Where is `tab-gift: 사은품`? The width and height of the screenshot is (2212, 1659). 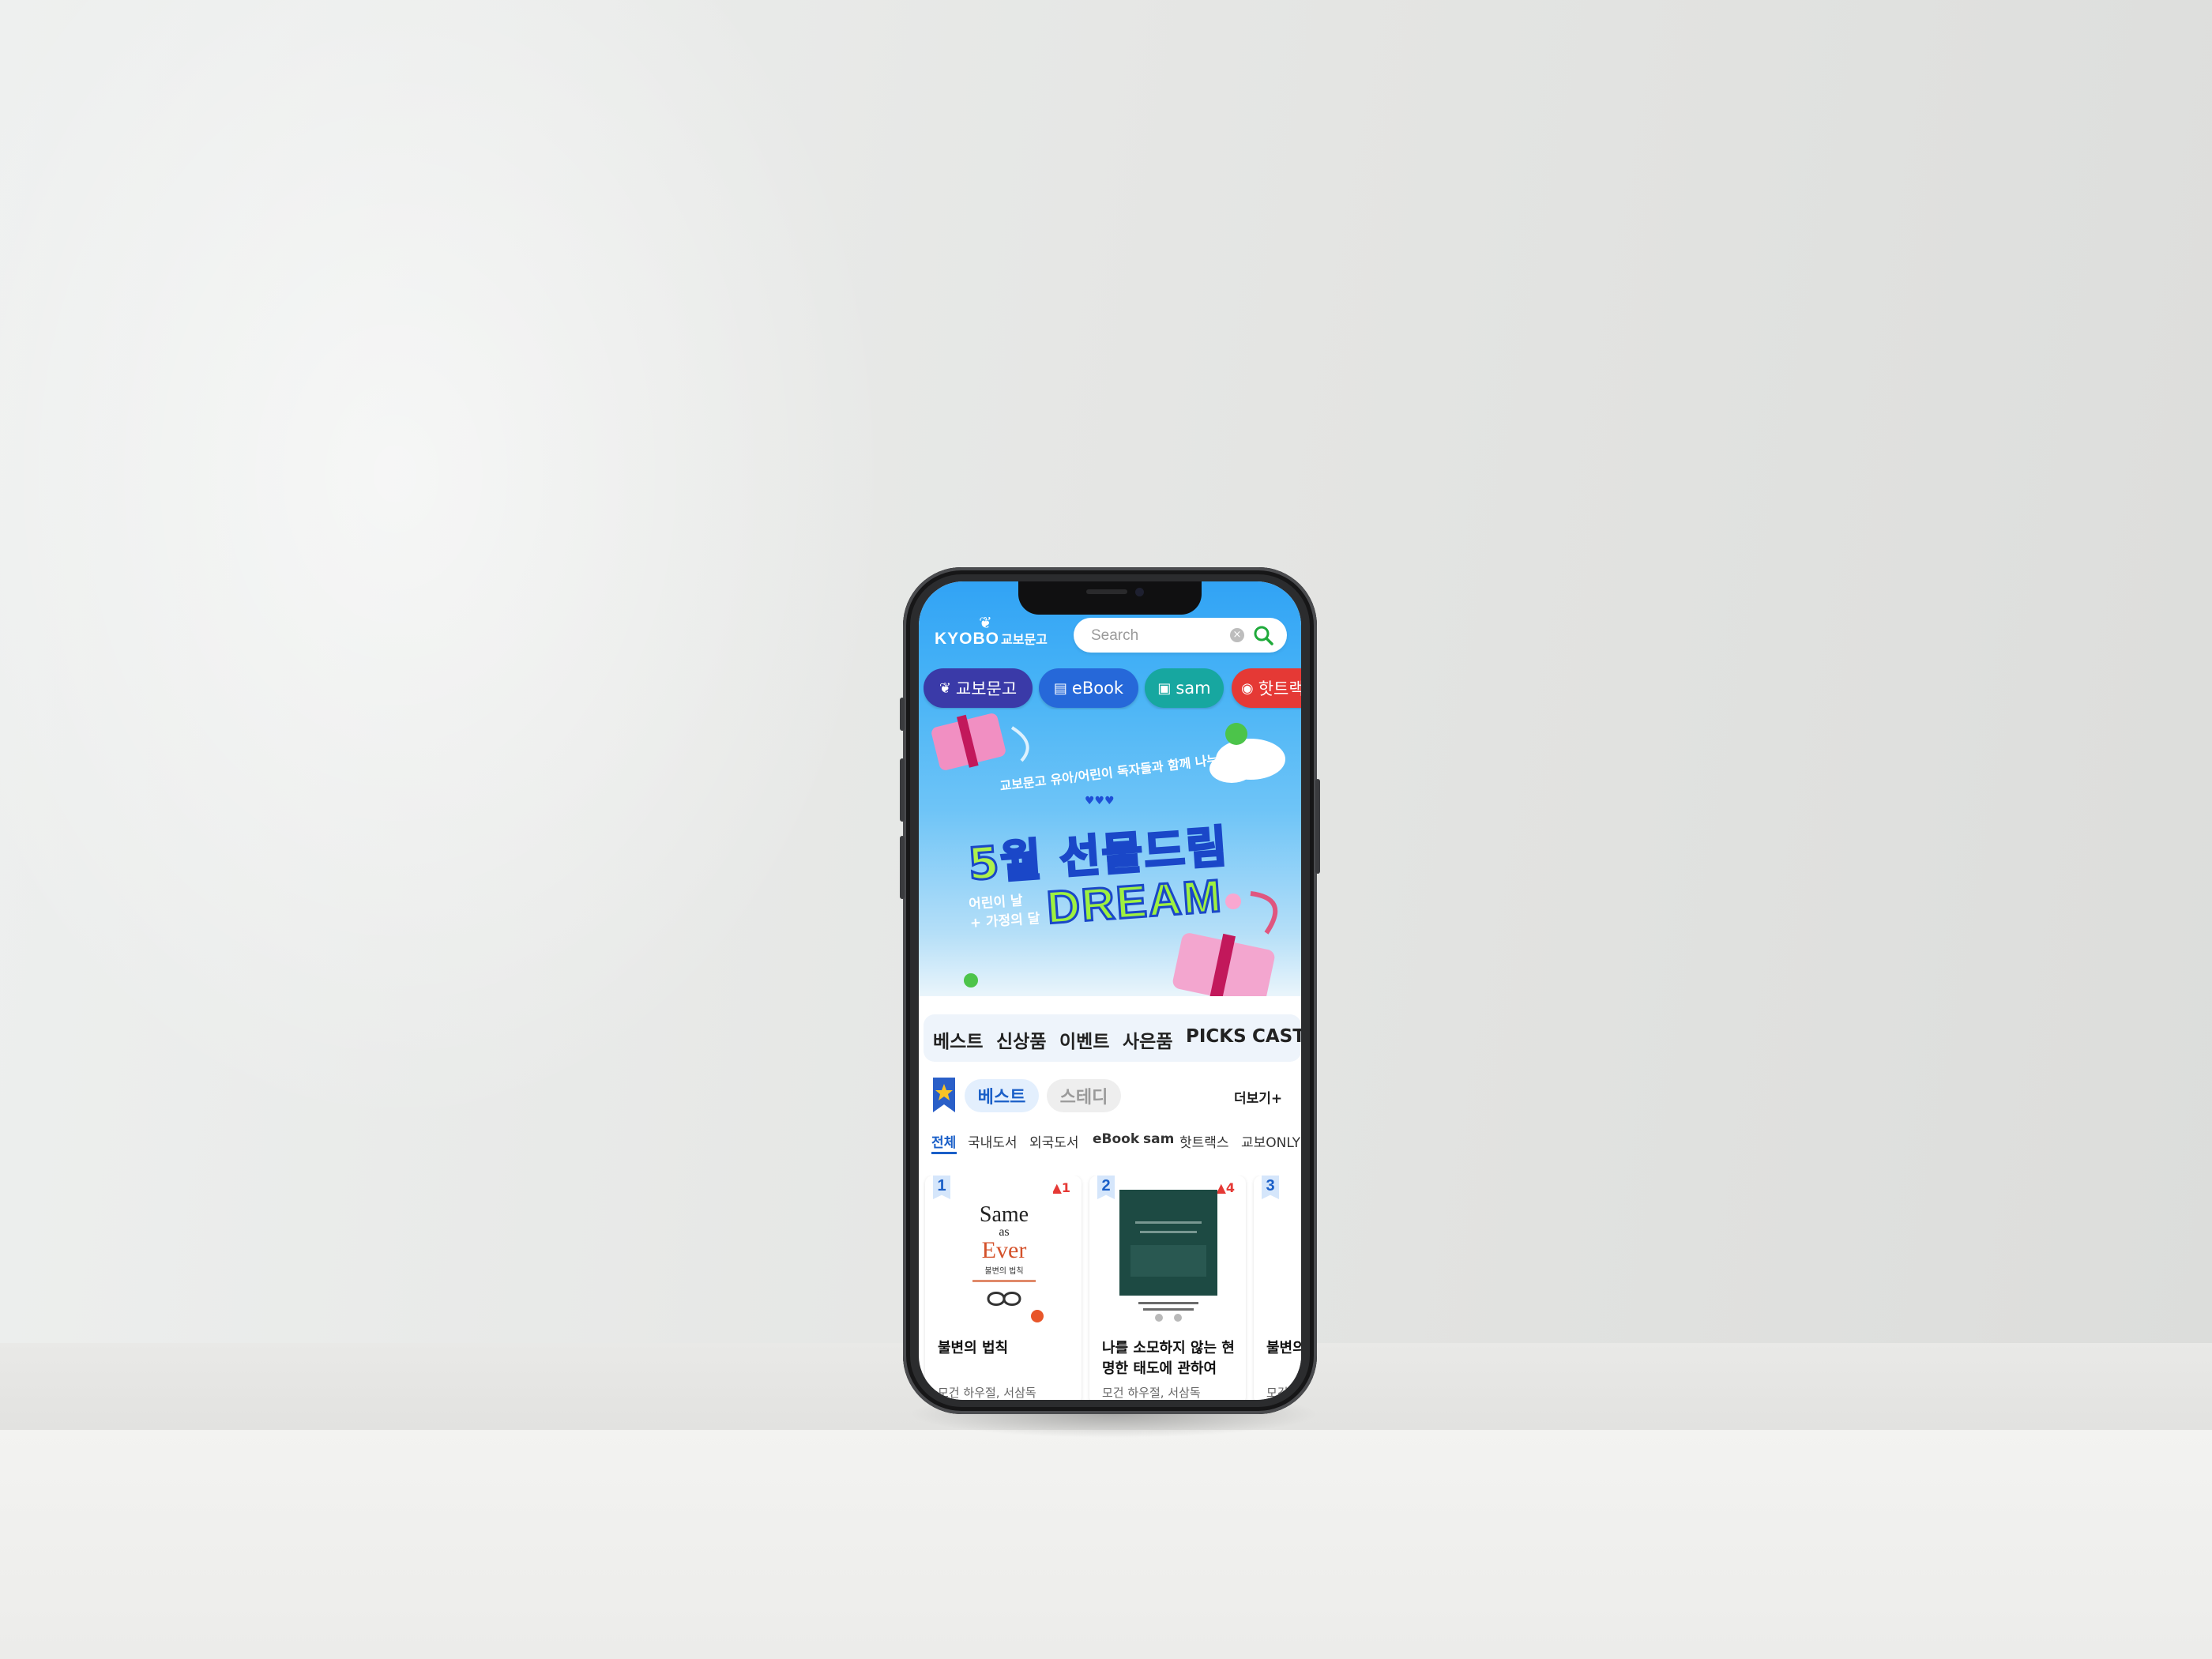 tab-gift: 사은품 is located at coordinates (1148, 1040).